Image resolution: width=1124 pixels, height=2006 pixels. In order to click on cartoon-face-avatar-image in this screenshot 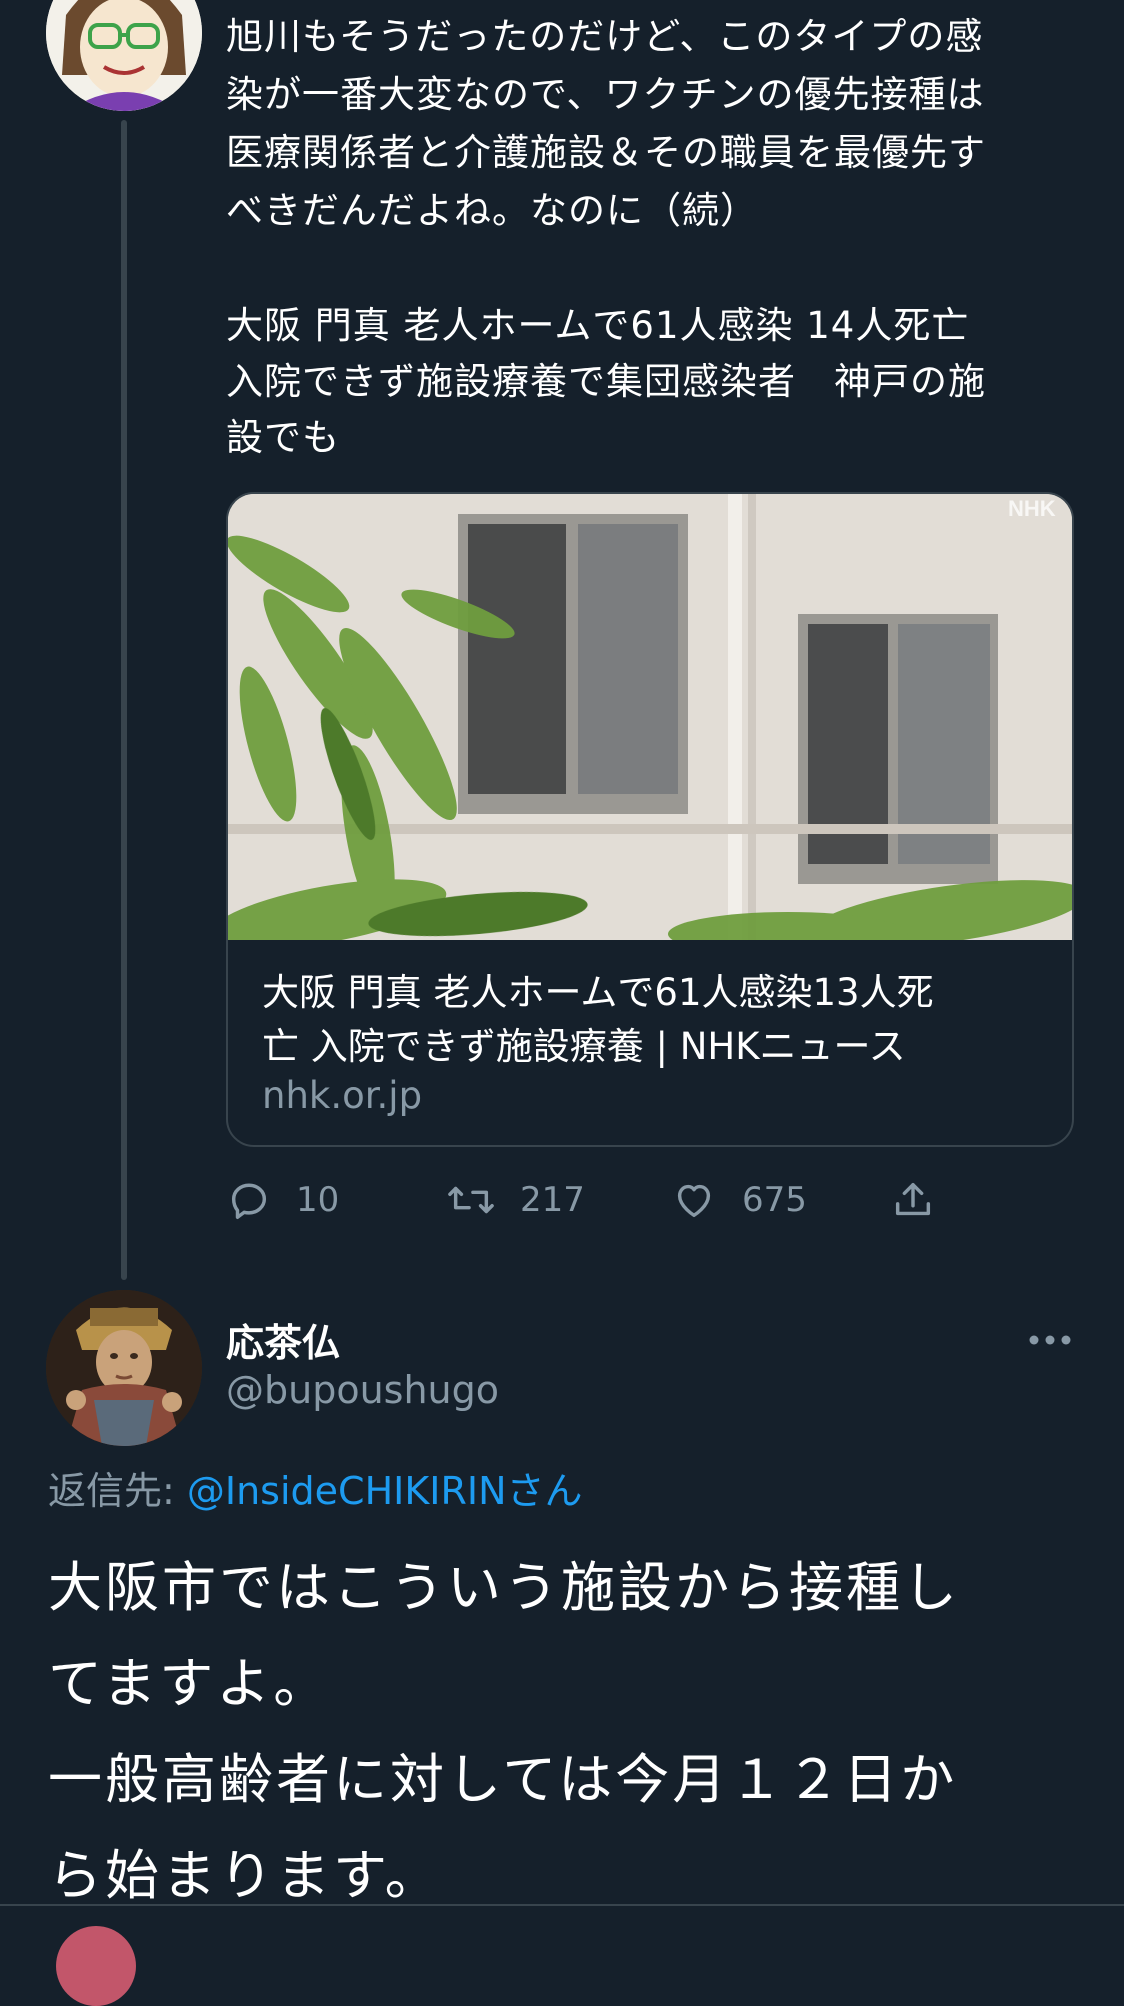, I will do `click(124, 55)`.